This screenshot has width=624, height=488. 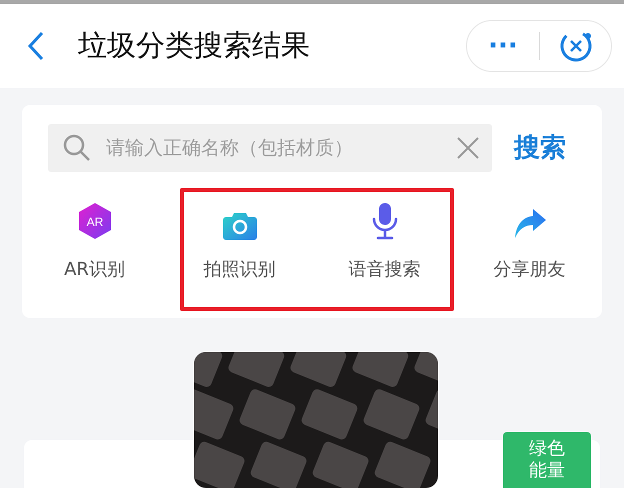 I want to click on camera-icon, so click(x=239, y=225).